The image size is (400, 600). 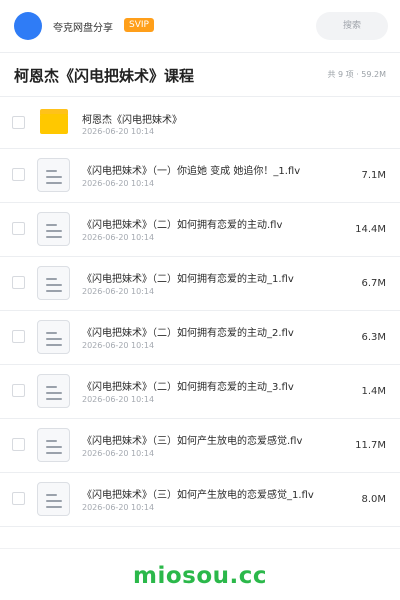 I want to click on item-name: 《闪电把妹术》（二）如何拥有恋爱的主动_1.flv, so click(x=188, y=279).